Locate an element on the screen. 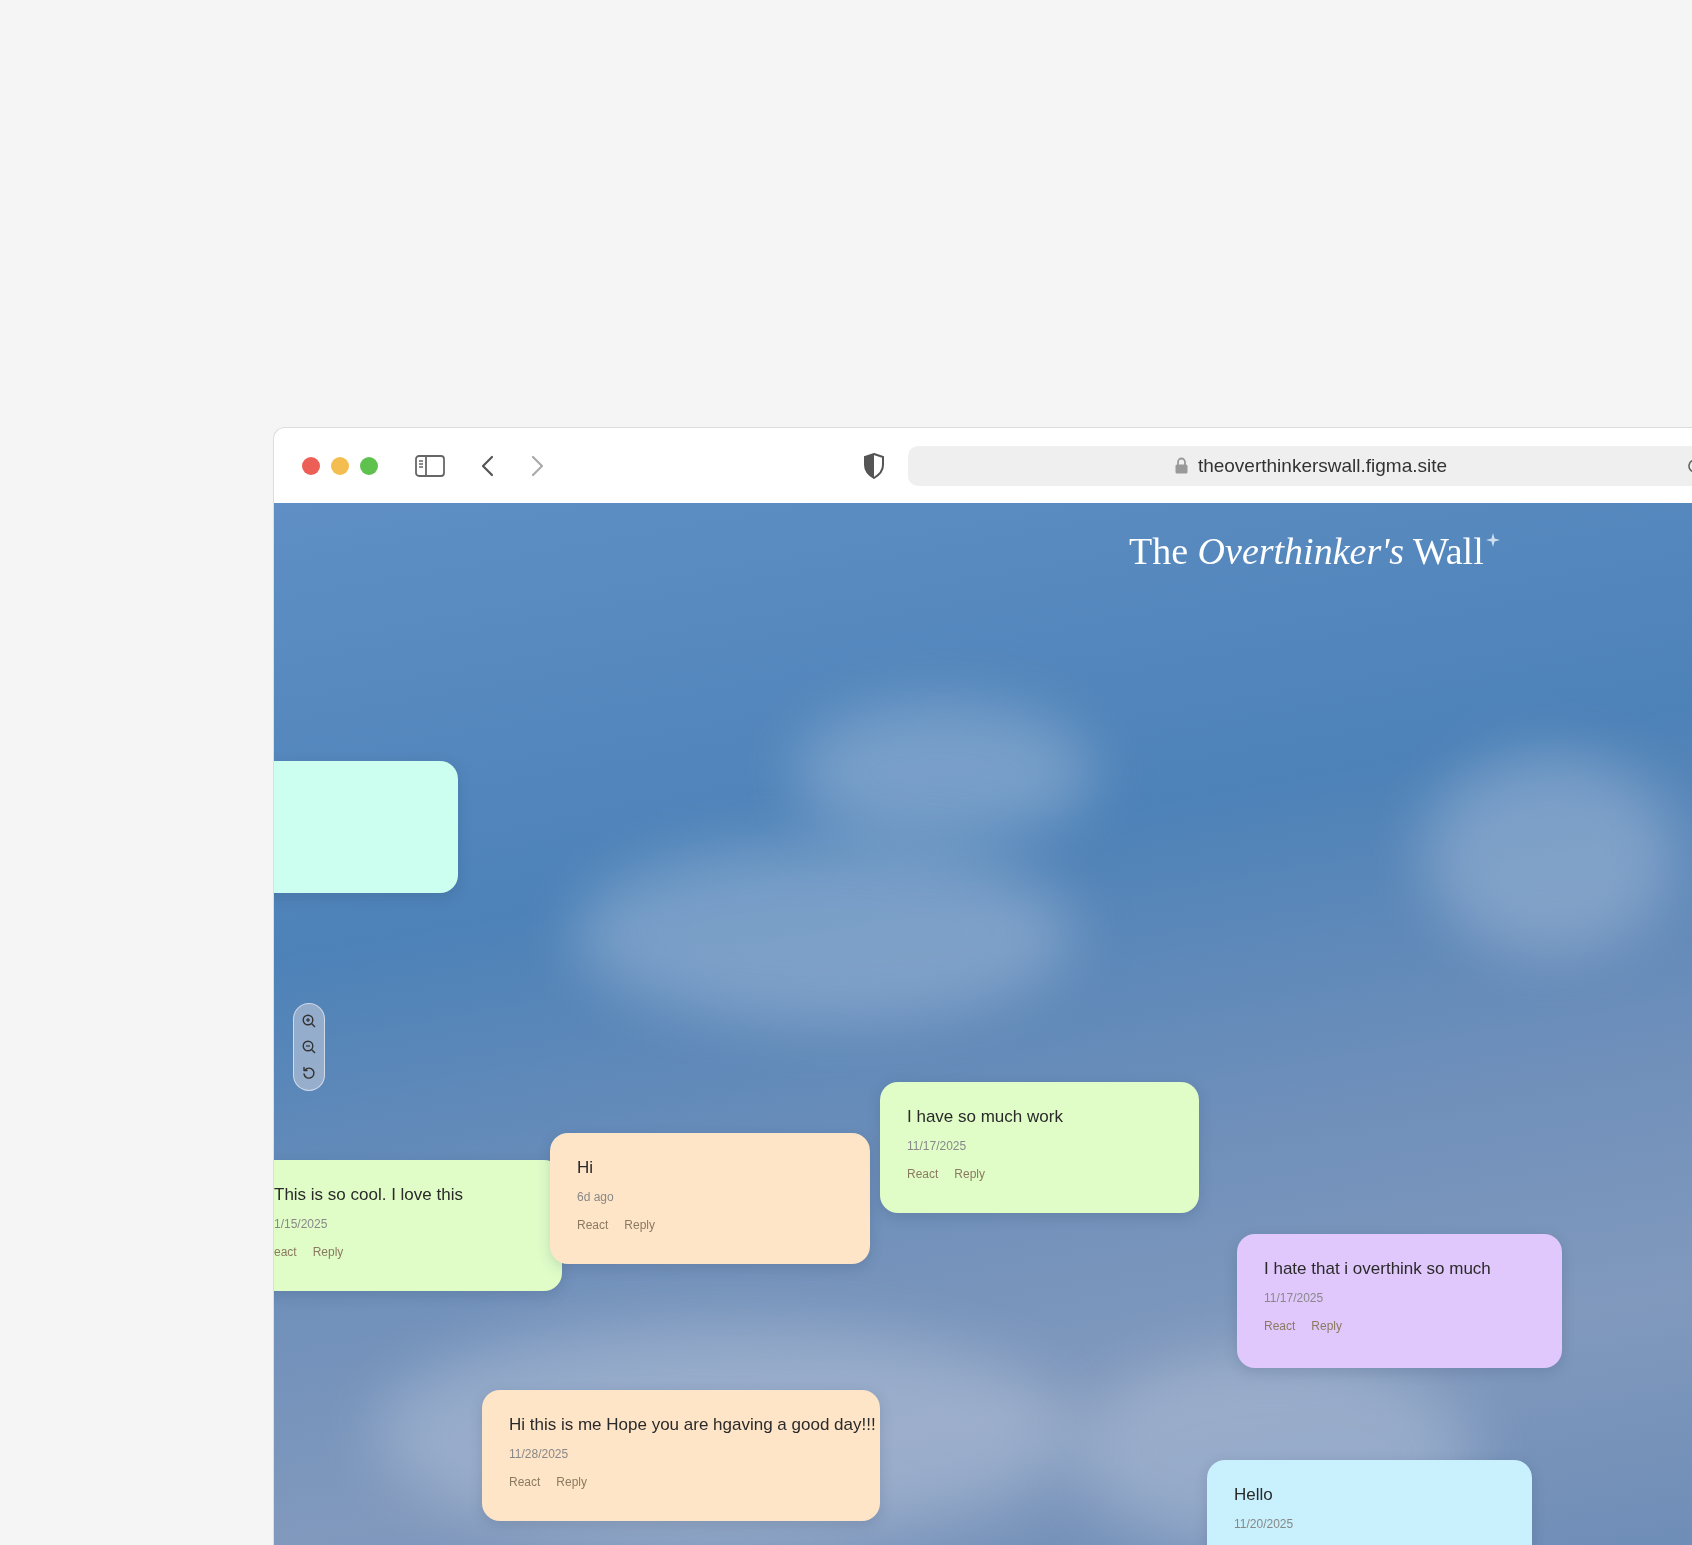 The image size is (1692, 1545). note-text: Hello is located at coordinates (1253, 1495).